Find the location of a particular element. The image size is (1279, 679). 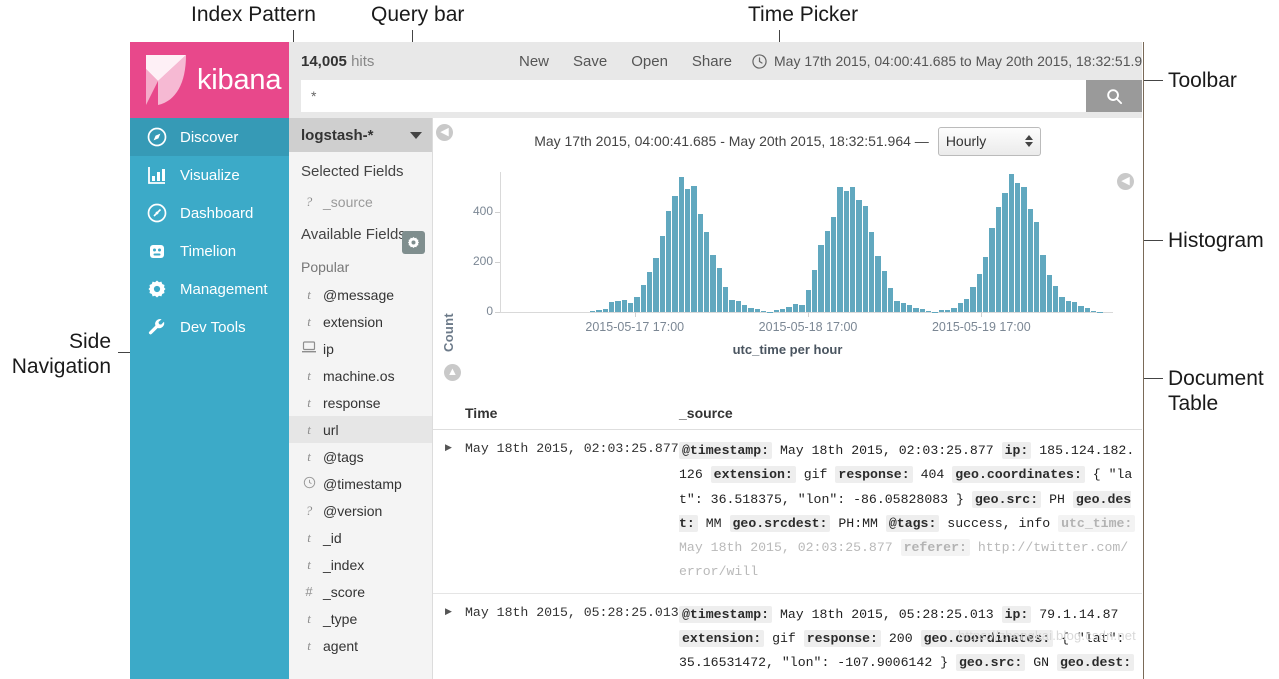

column-header-time: Time is located at coordinates (556, 413).